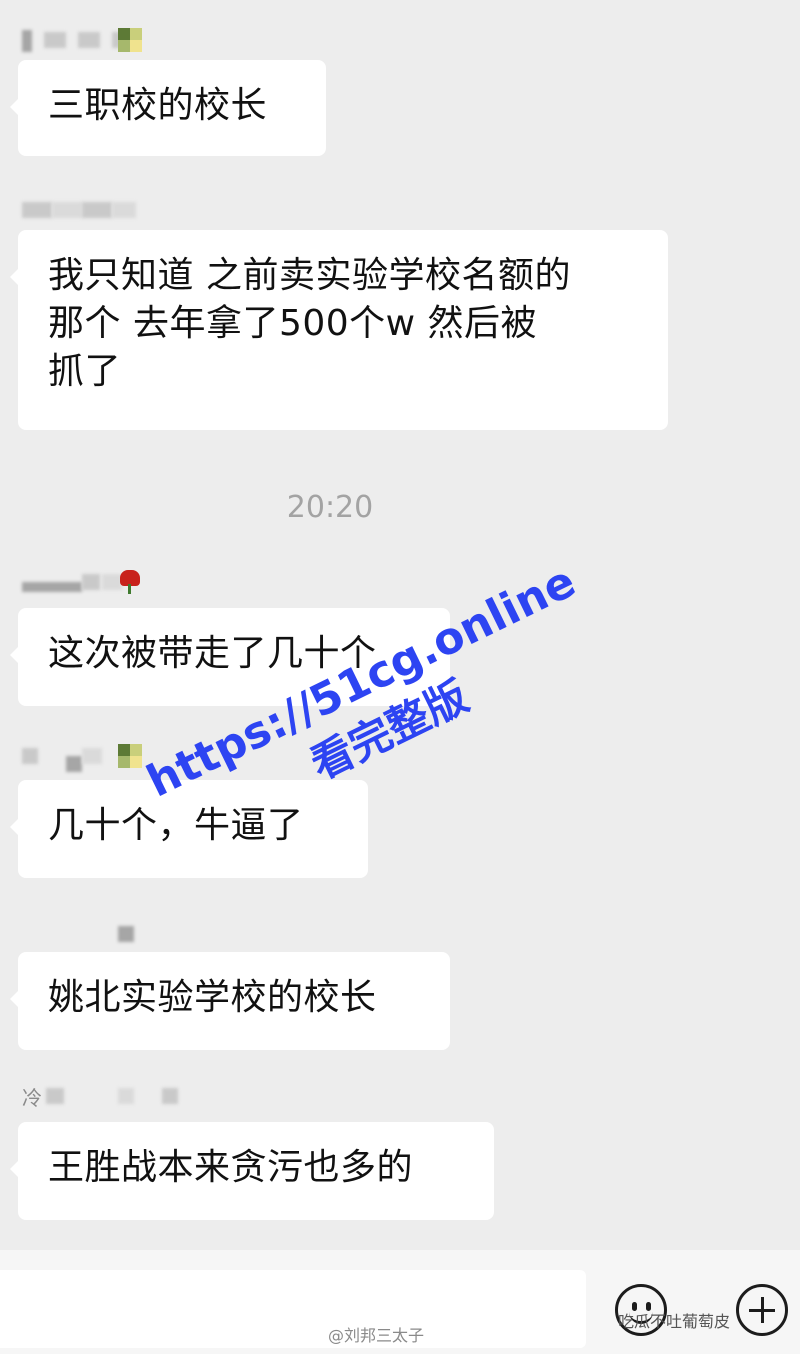  I want to click on sender-name-blurred: 冷, so click(112, 1097).